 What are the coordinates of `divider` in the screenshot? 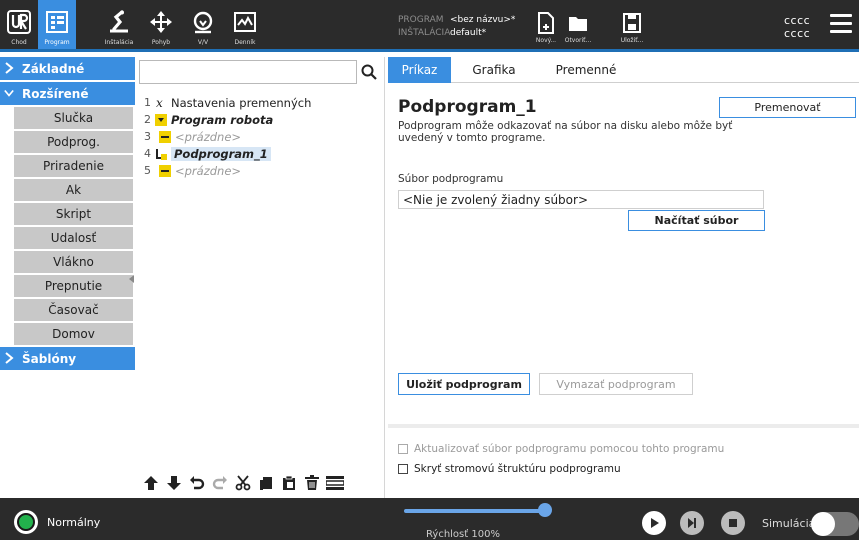 It's located at (623, 426).